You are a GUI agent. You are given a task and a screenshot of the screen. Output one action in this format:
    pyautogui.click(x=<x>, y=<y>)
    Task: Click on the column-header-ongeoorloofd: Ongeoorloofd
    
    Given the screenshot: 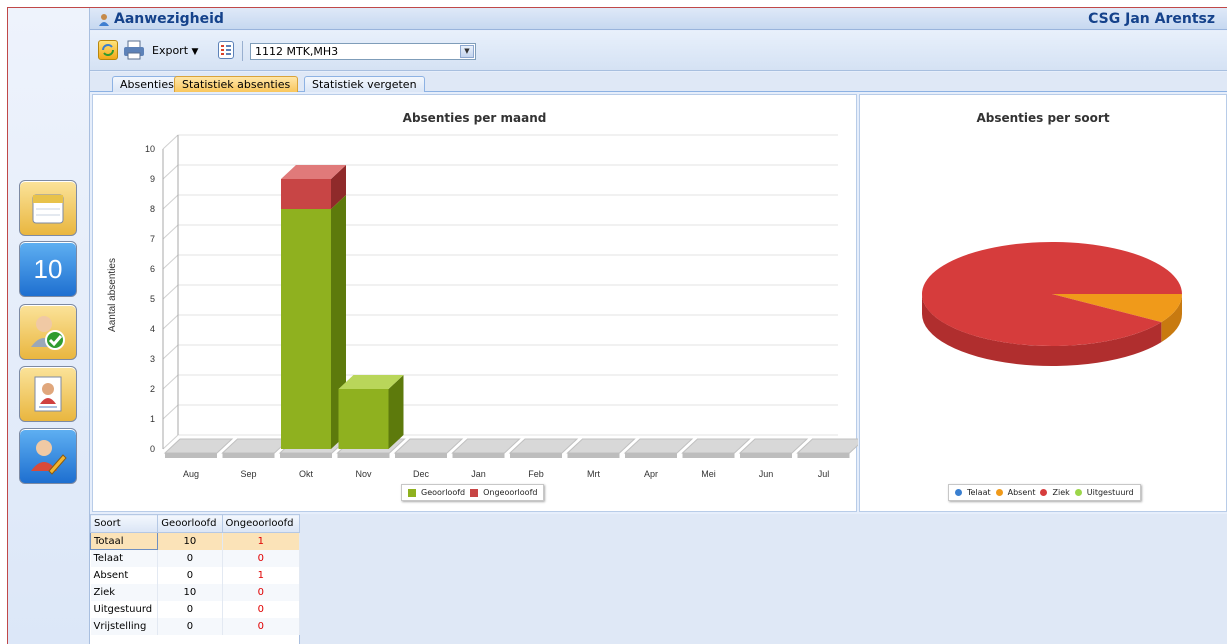 What is the action you would take?
    pyautogui.click(x=261, y=523)
    